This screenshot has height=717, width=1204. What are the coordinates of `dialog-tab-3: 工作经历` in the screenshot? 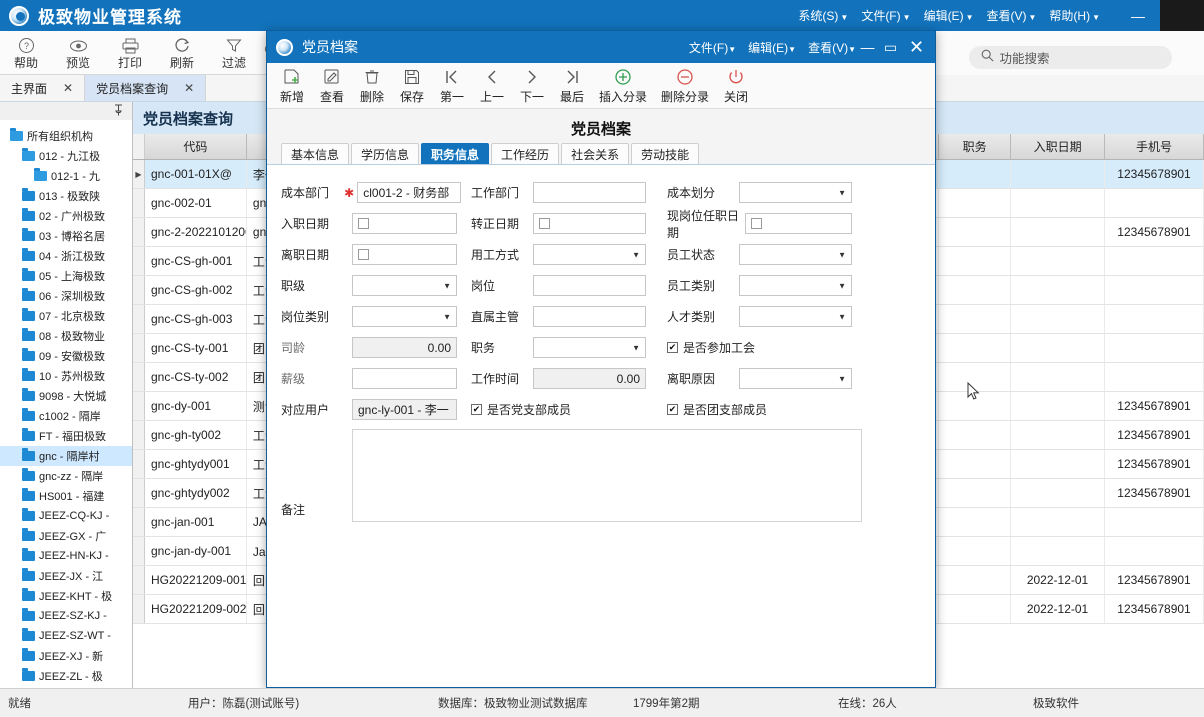 It's located at (525, 153).